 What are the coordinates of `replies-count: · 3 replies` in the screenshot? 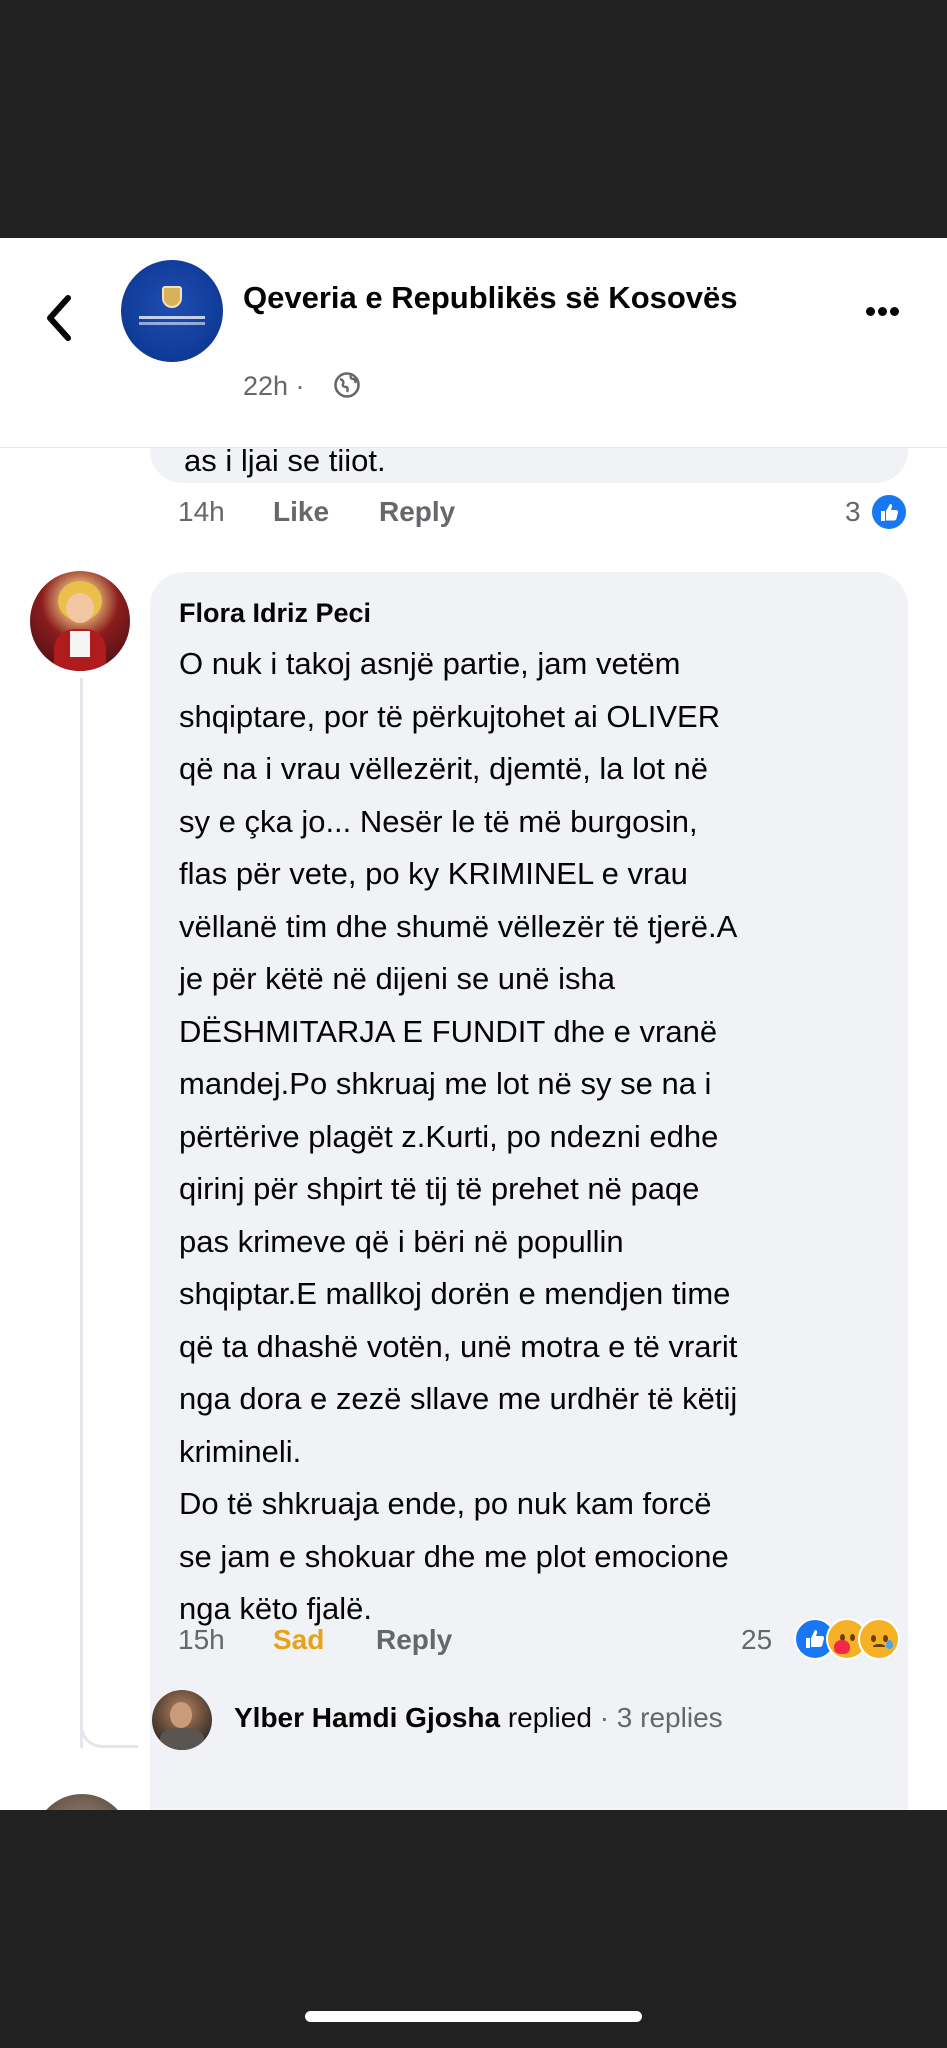 It's located at (657, 1717).